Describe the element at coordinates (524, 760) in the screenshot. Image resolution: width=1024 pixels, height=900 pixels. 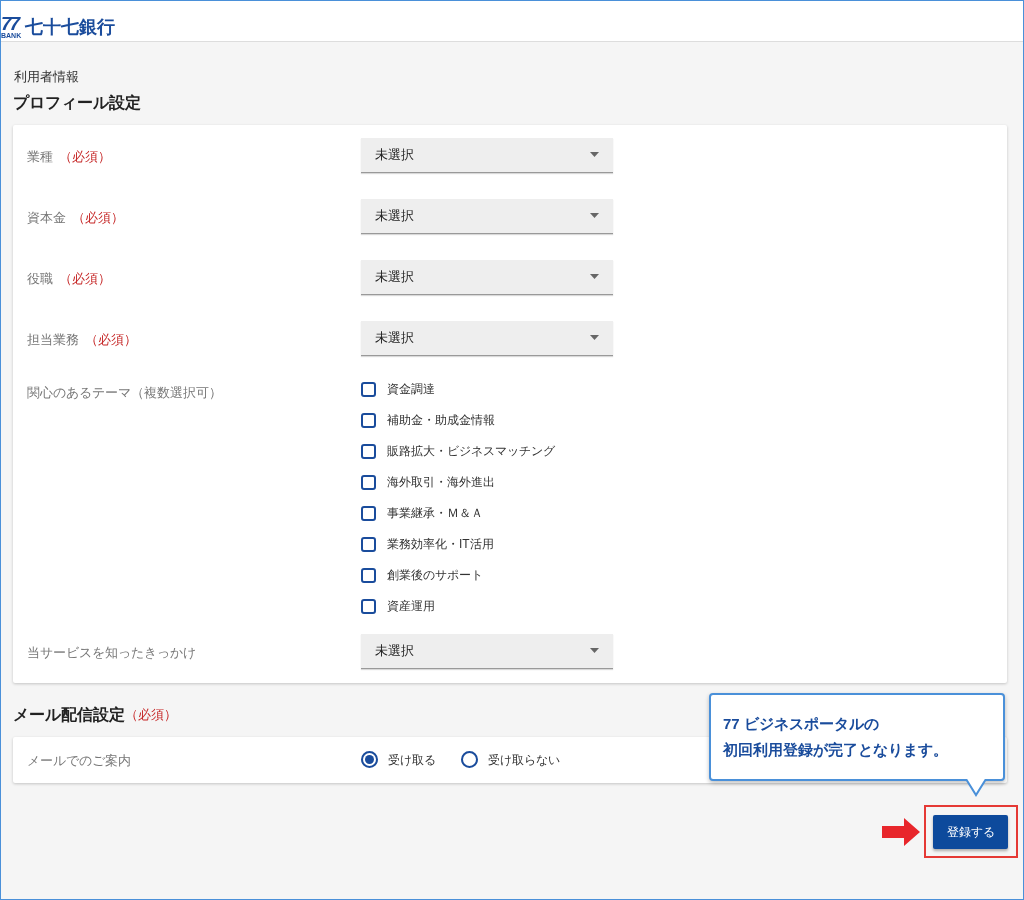
I see `radio-label: 受け取らない` at that location.